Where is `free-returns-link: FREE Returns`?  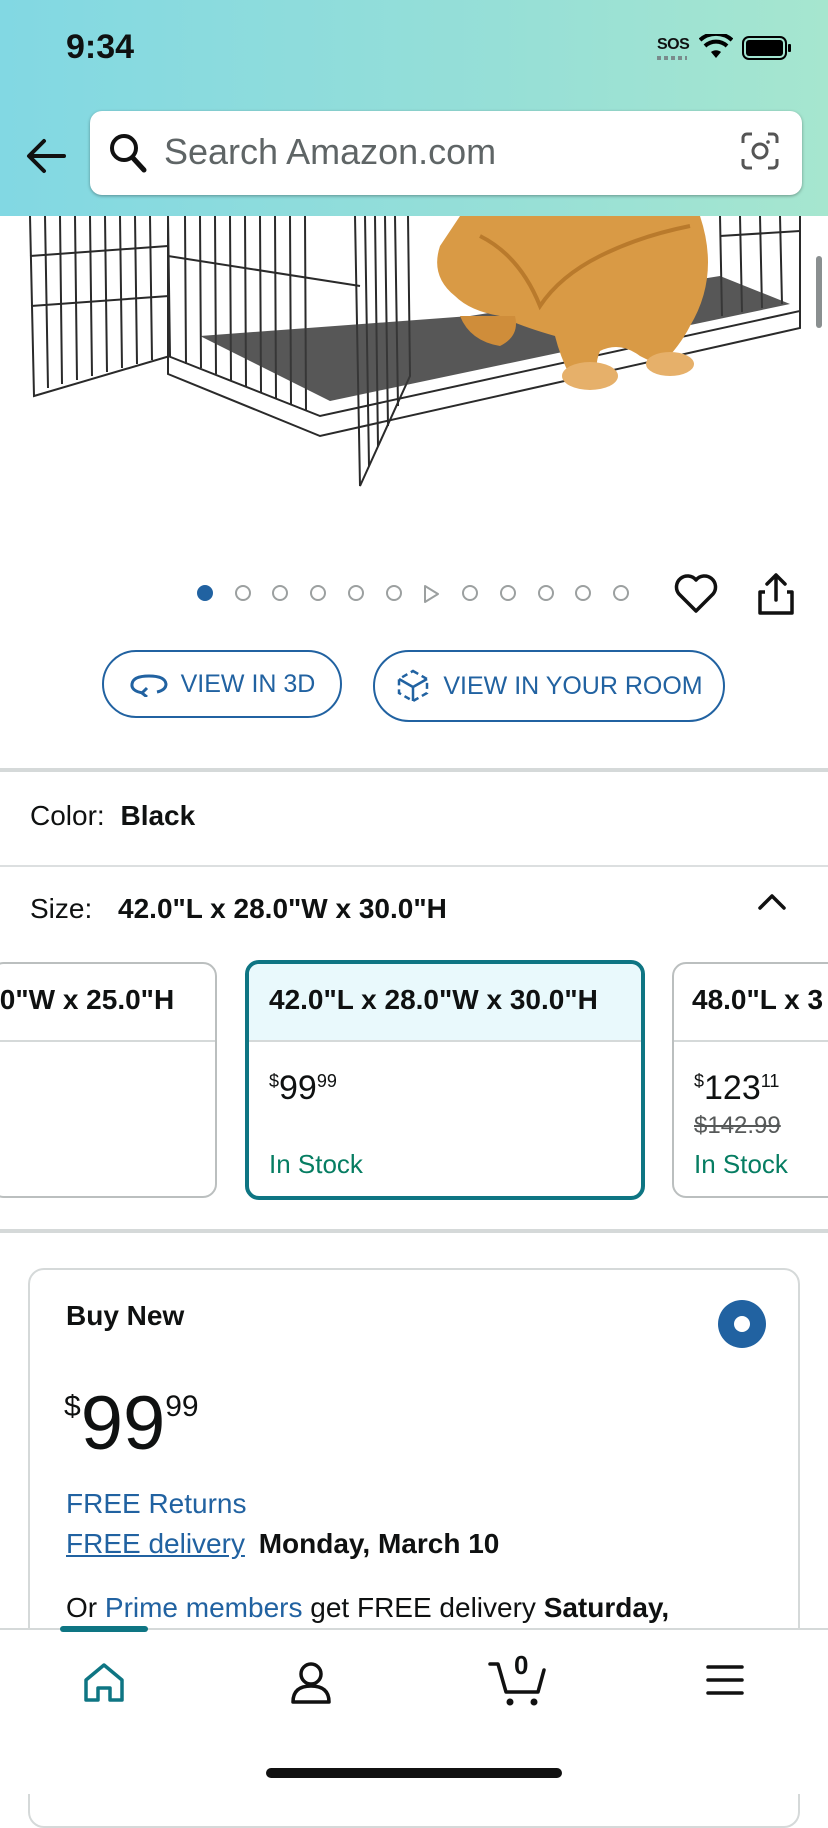 free-returns-link: FREE Returns is located at coordinates (156, 1504).